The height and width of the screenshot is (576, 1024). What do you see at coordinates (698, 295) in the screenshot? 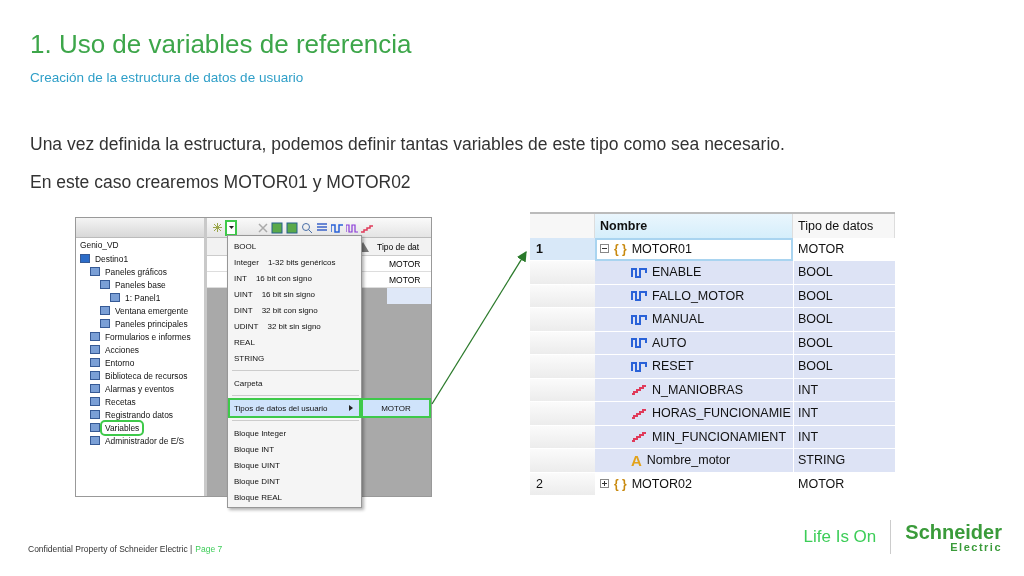
I see `variable-name: FALLO_MOTOR` at bounding box center [698, 295].